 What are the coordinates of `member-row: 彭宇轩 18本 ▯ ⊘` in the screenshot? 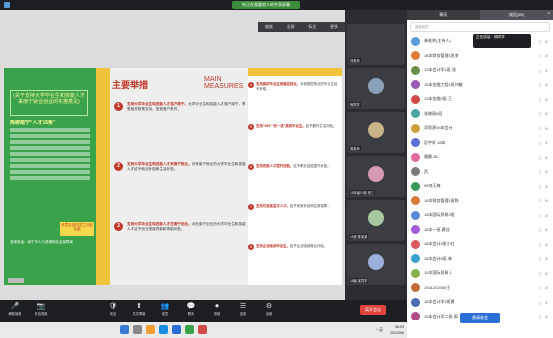 It's located at (480, 143).